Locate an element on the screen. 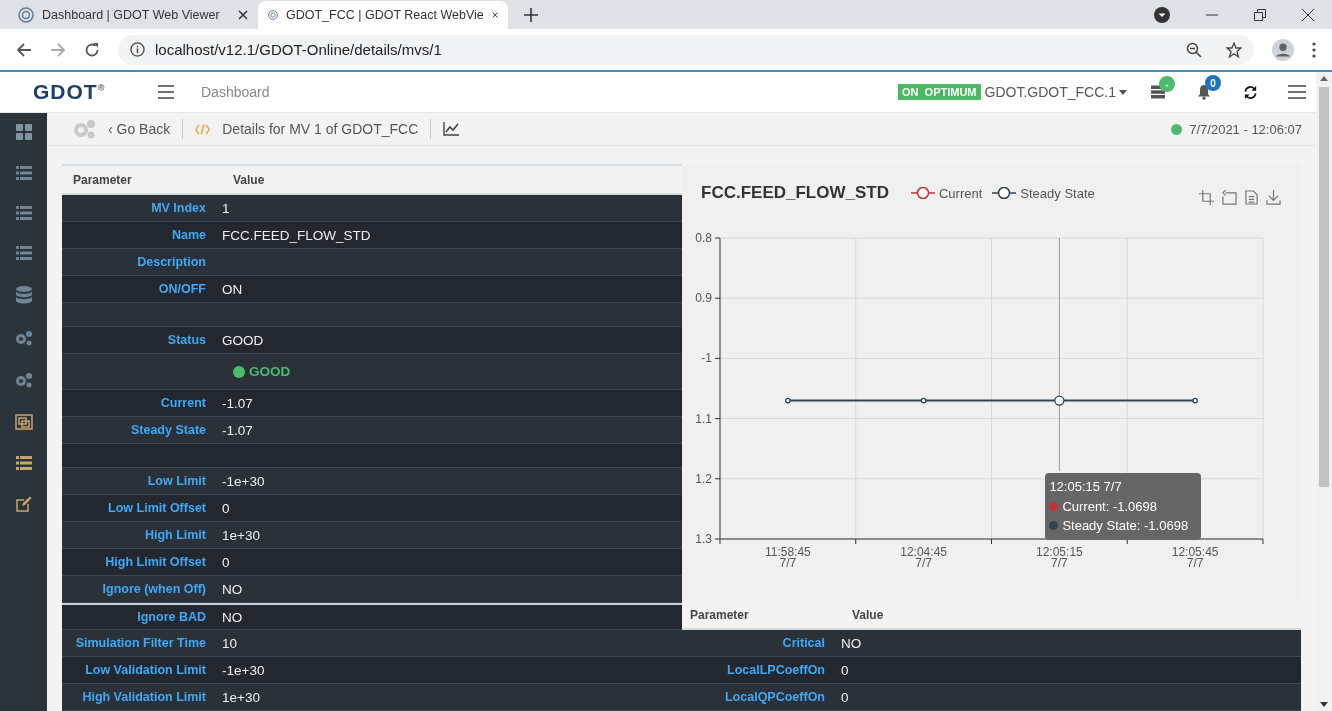  axis-tick-label: 1.2 is located at coordinates (703, 478).